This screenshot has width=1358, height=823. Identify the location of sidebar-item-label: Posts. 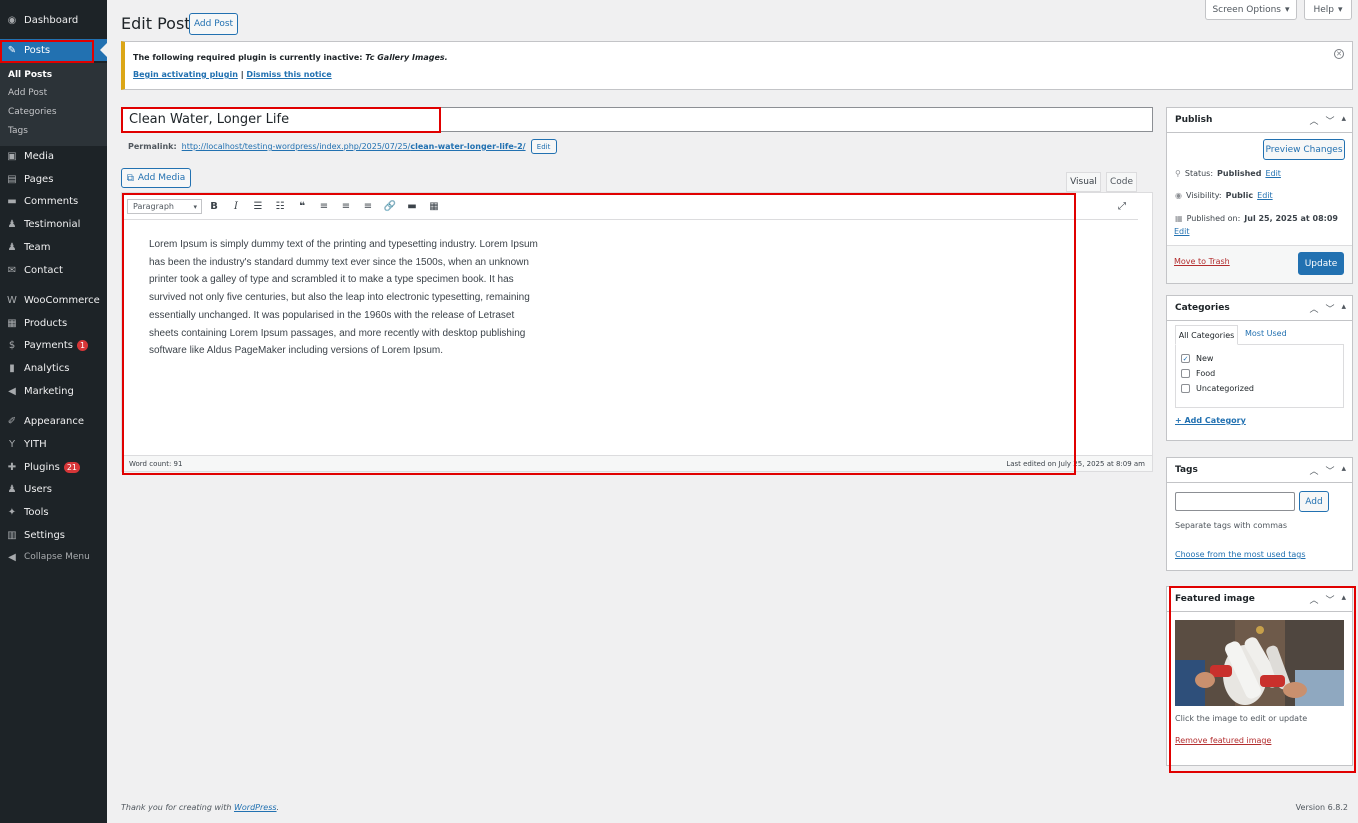
(37, 50).